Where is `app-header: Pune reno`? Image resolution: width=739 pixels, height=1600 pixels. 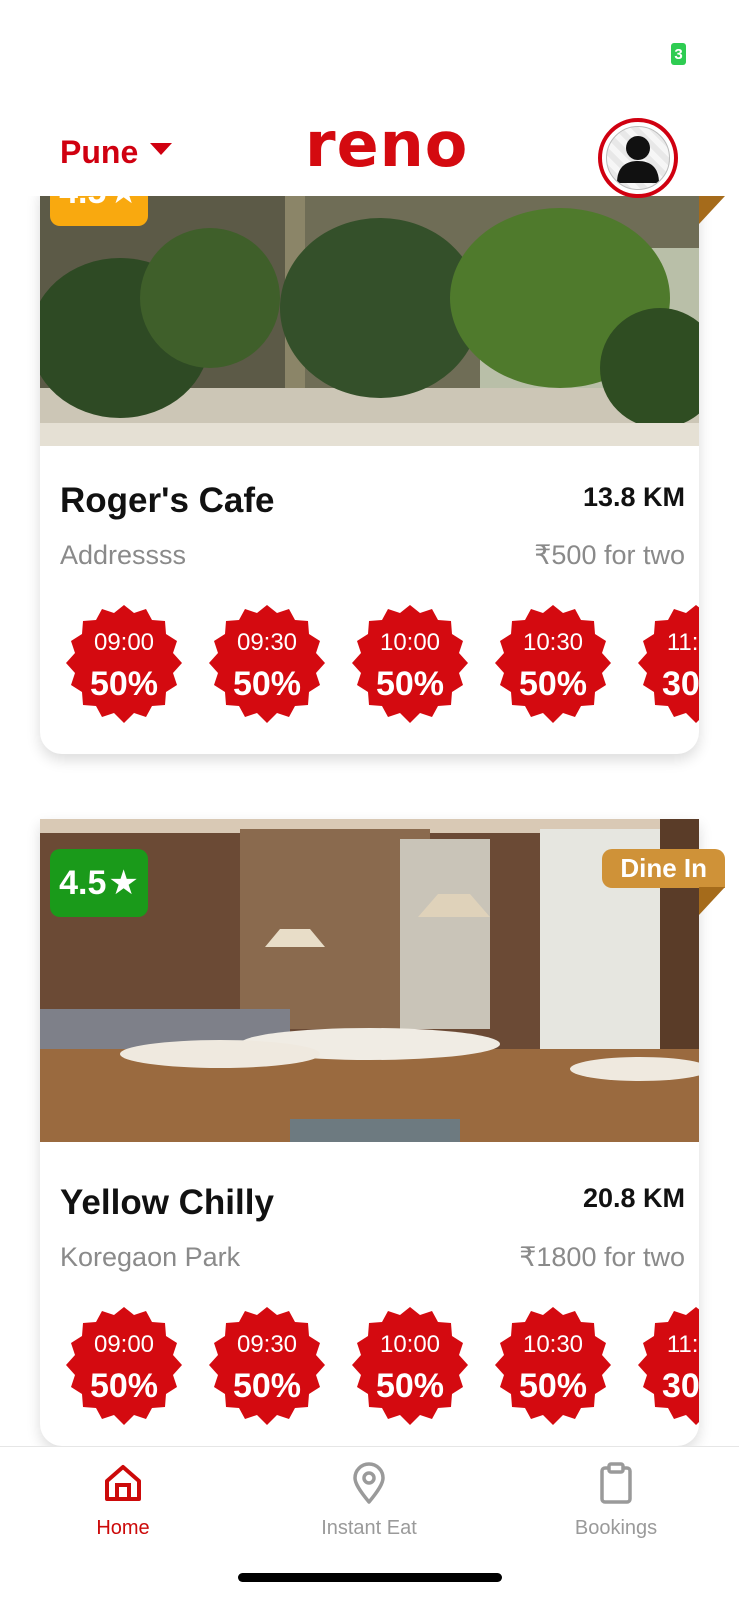 app-header: Pune reno is located at coordinates (369, 153).